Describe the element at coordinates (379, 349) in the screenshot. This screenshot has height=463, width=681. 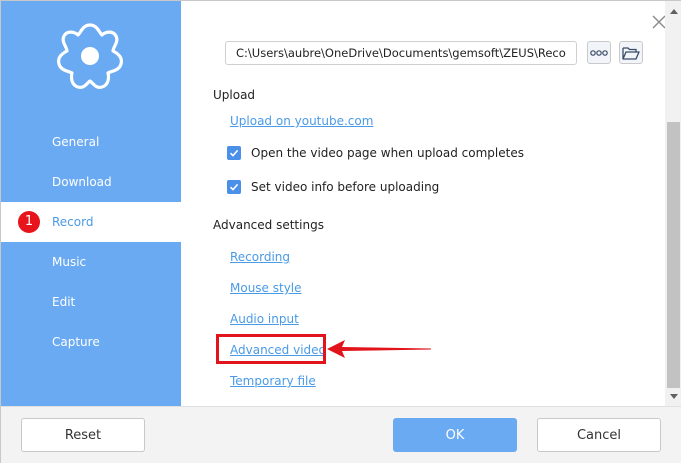
I see `annotation-arrow-icon` at that location.